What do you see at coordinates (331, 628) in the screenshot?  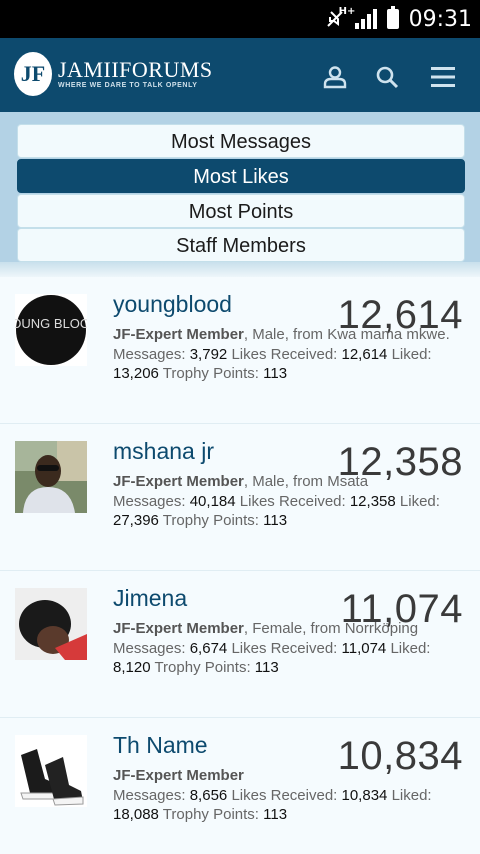 I see `member-details: , Female, from Norrköping` at bounding box center [331, 628].